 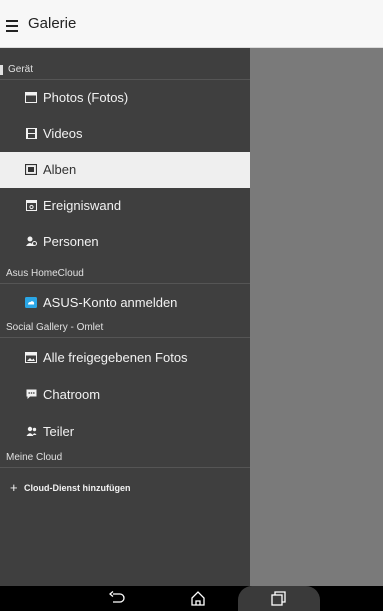 I want to click on app-title: Galerie, so click(x=52, y=23).